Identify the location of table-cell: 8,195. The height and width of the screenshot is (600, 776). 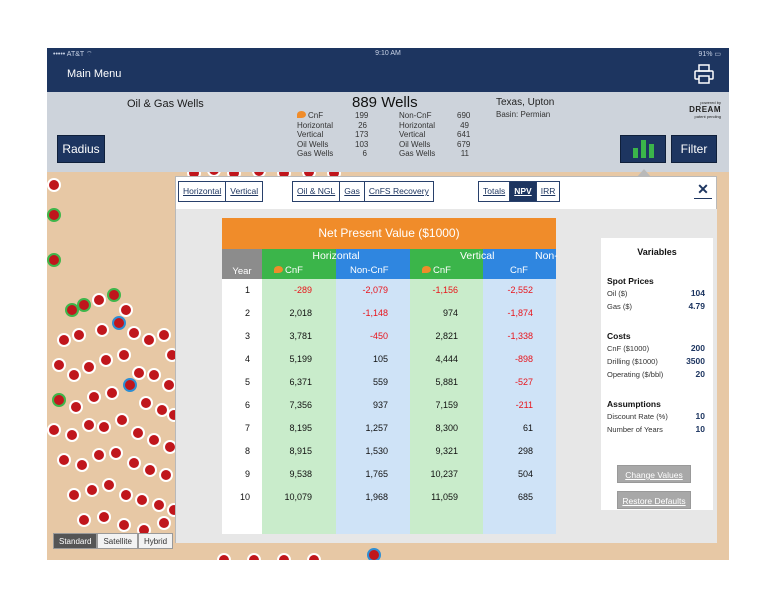
(300, 428).